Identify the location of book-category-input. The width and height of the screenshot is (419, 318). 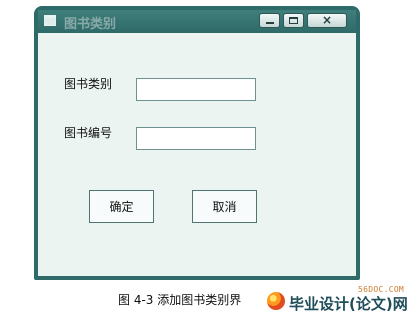
(196, 89).